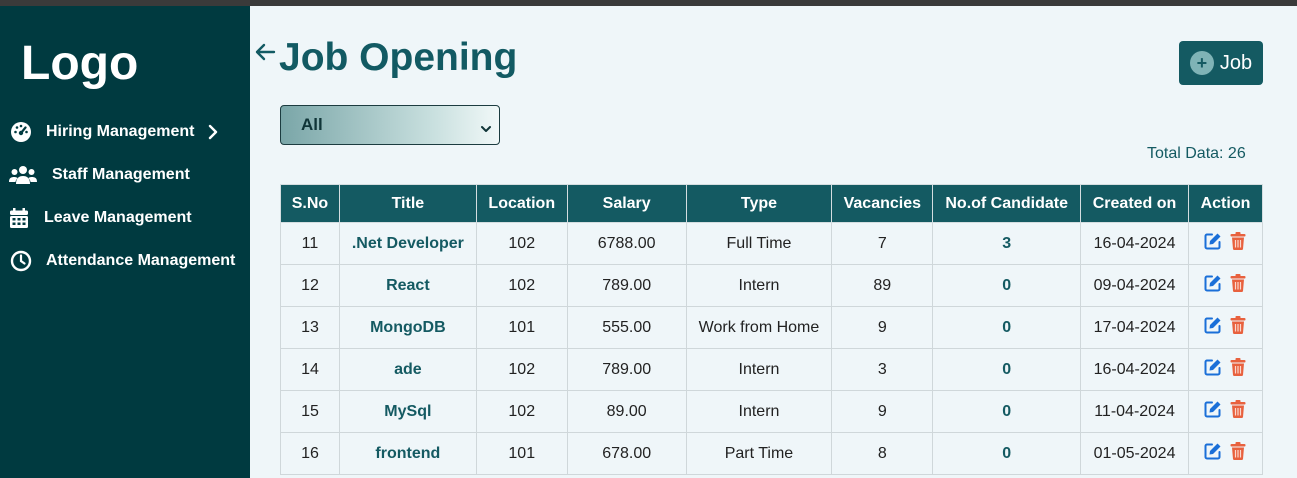 The height and width of the screenshot is (478, 1297). Describe the element at coordinates (882, 453) in the screenshot. I see `cell-vacancies: 8` at that location.